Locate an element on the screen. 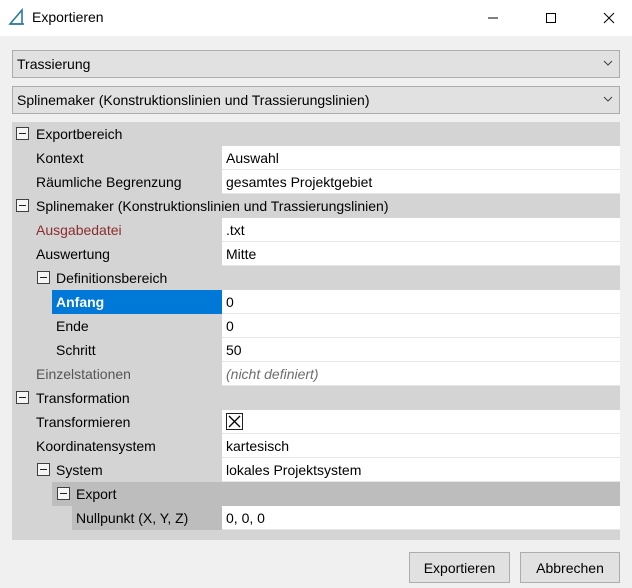 This screenshot has width=632, height=588. property-row-nullpunkt: Nullpunkt (X, Y, Z) 0, 0, 0 is located at coordinates (316, 518).